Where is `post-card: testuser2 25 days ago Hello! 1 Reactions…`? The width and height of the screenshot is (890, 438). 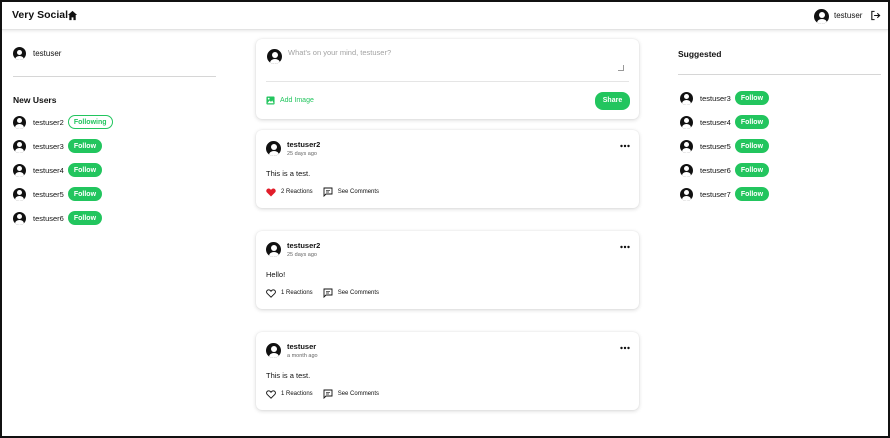
post-card: testuser2 25 days ago Hello! 1 Reactions… is located at coordinates (447, 270).